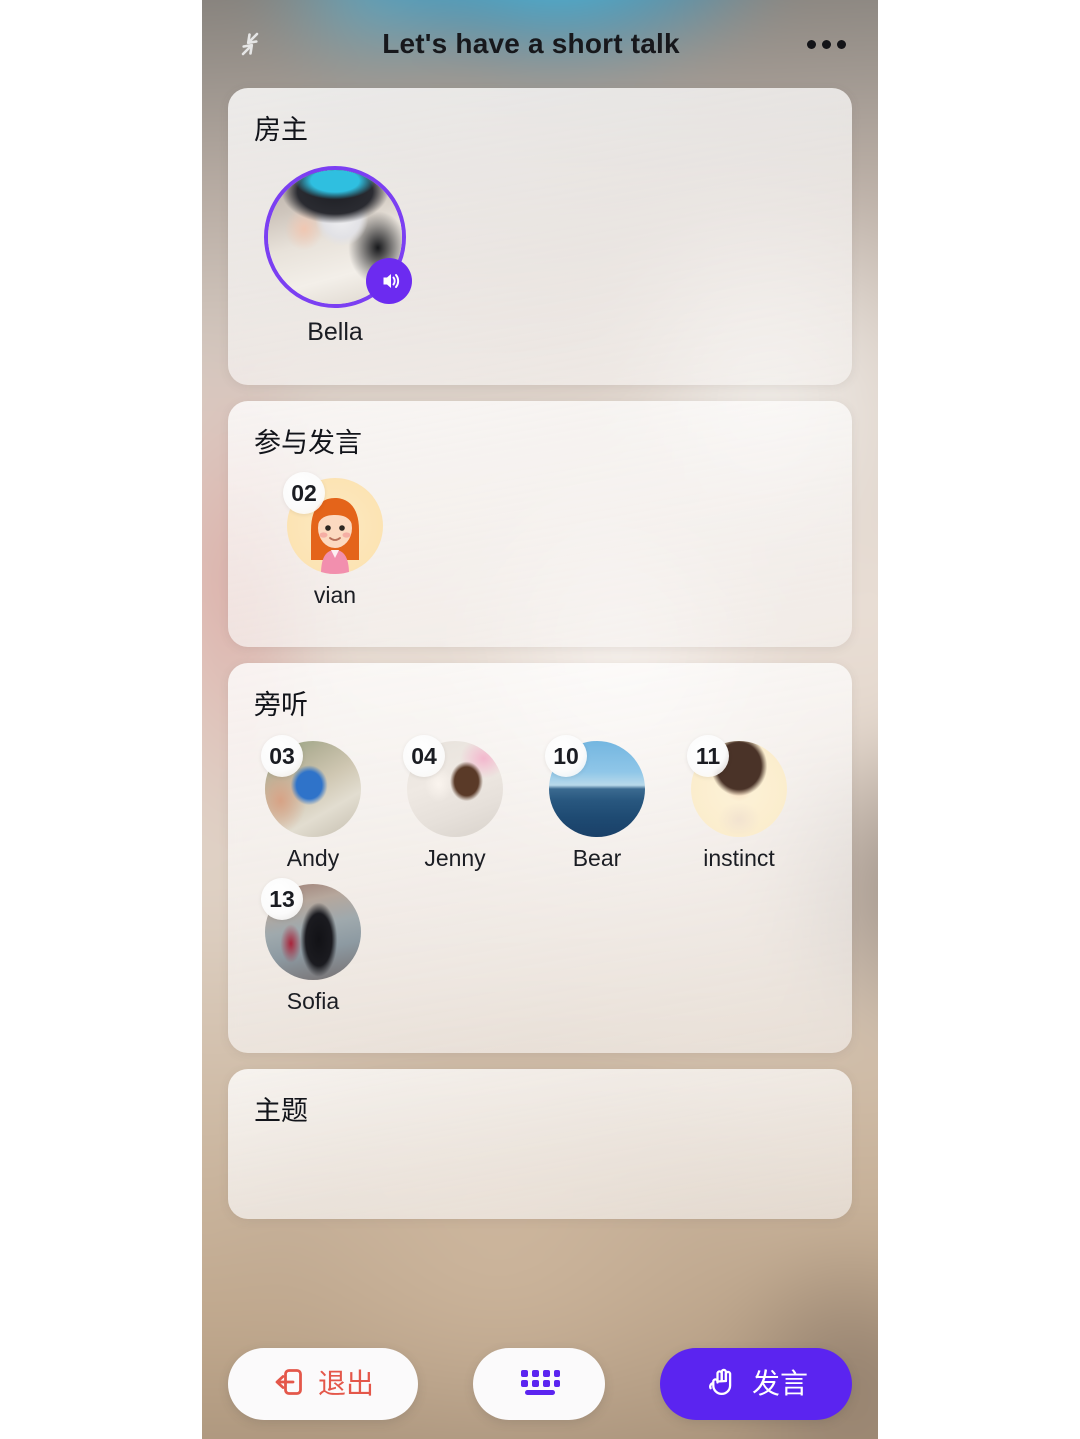 This screenshot has width=1080, height=1439. I want to click on more-dots-icon, so click(826, 44).